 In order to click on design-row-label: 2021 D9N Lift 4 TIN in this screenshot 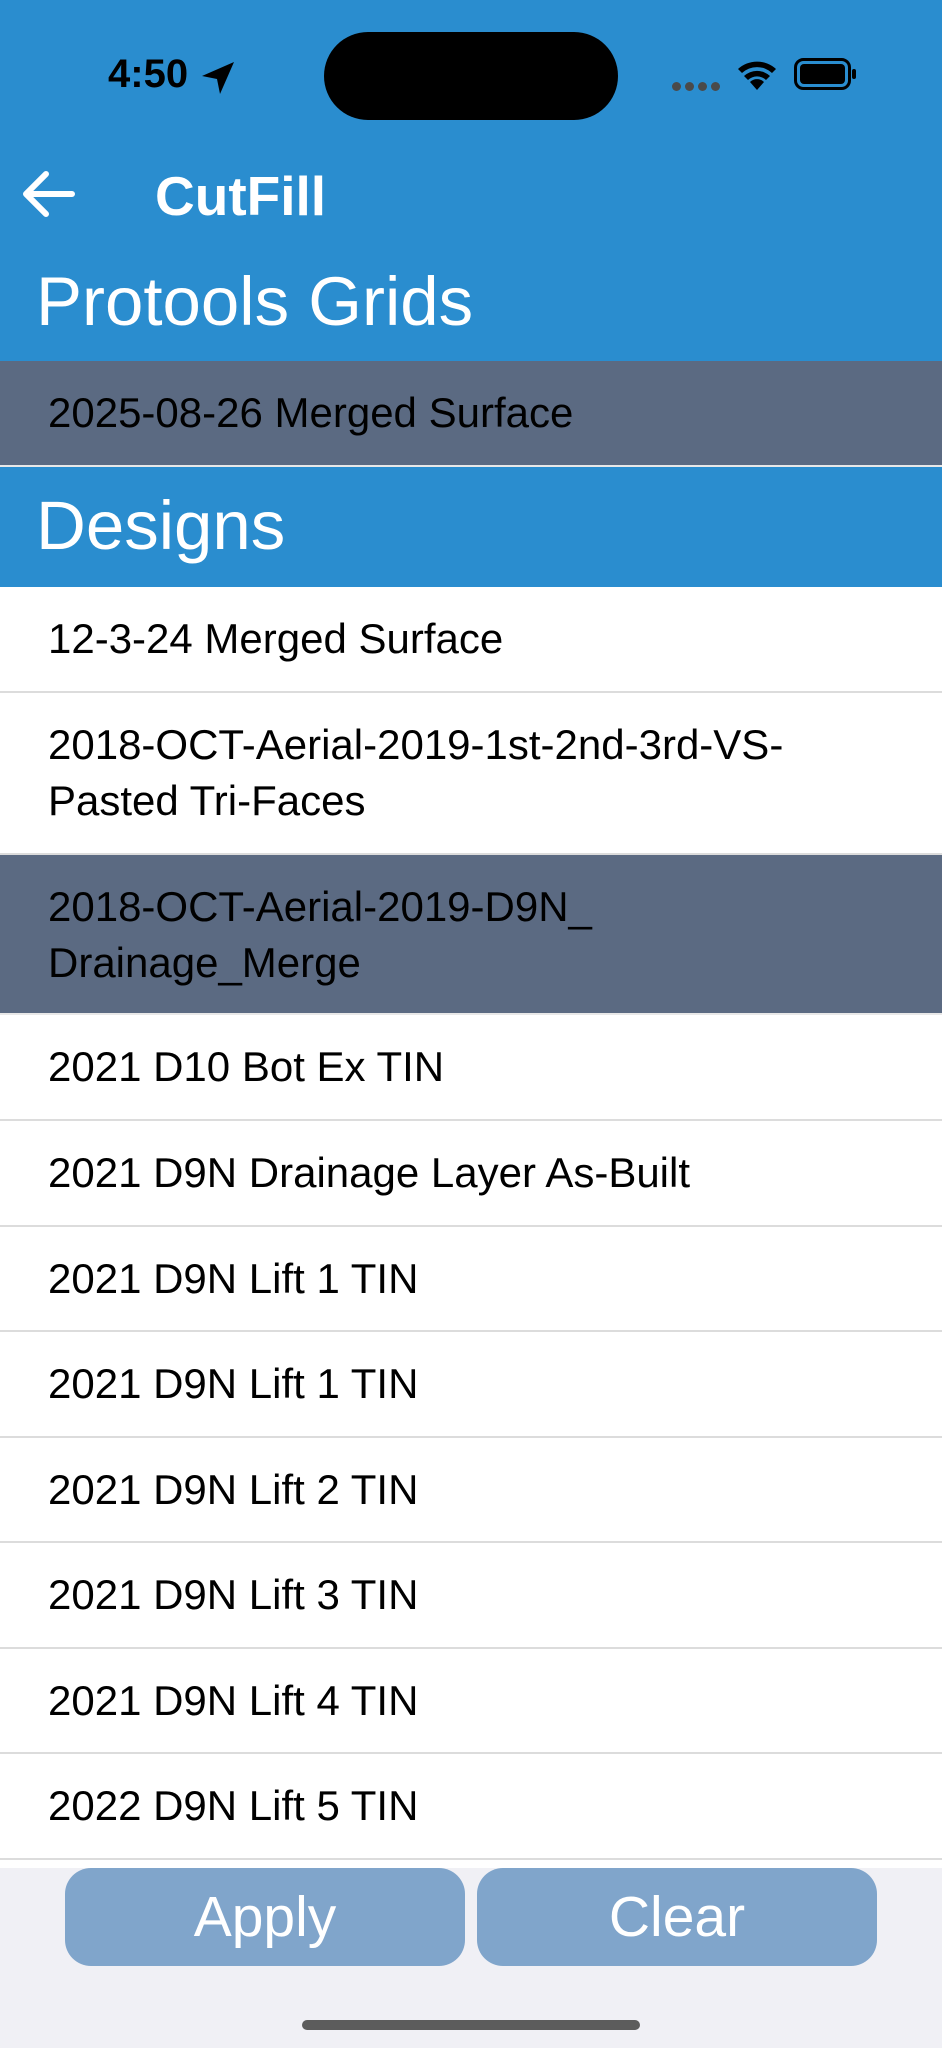, I will do `click(233, 1700)`.